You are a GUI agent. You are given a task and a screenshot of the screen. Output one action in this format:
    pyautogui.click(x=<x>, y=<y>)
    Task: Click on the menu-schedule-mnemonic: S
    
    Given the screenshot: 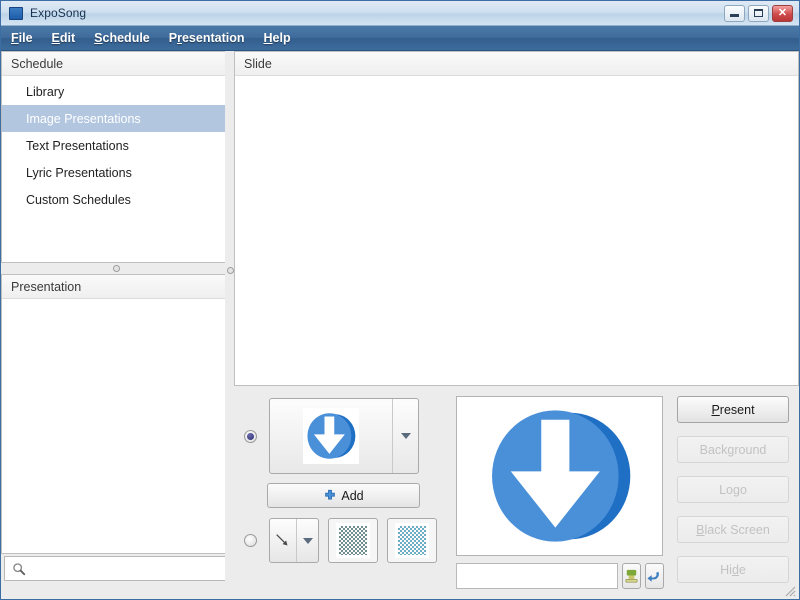 What is the action you would take?
    pyautogui.click(x=98, y=38)
    